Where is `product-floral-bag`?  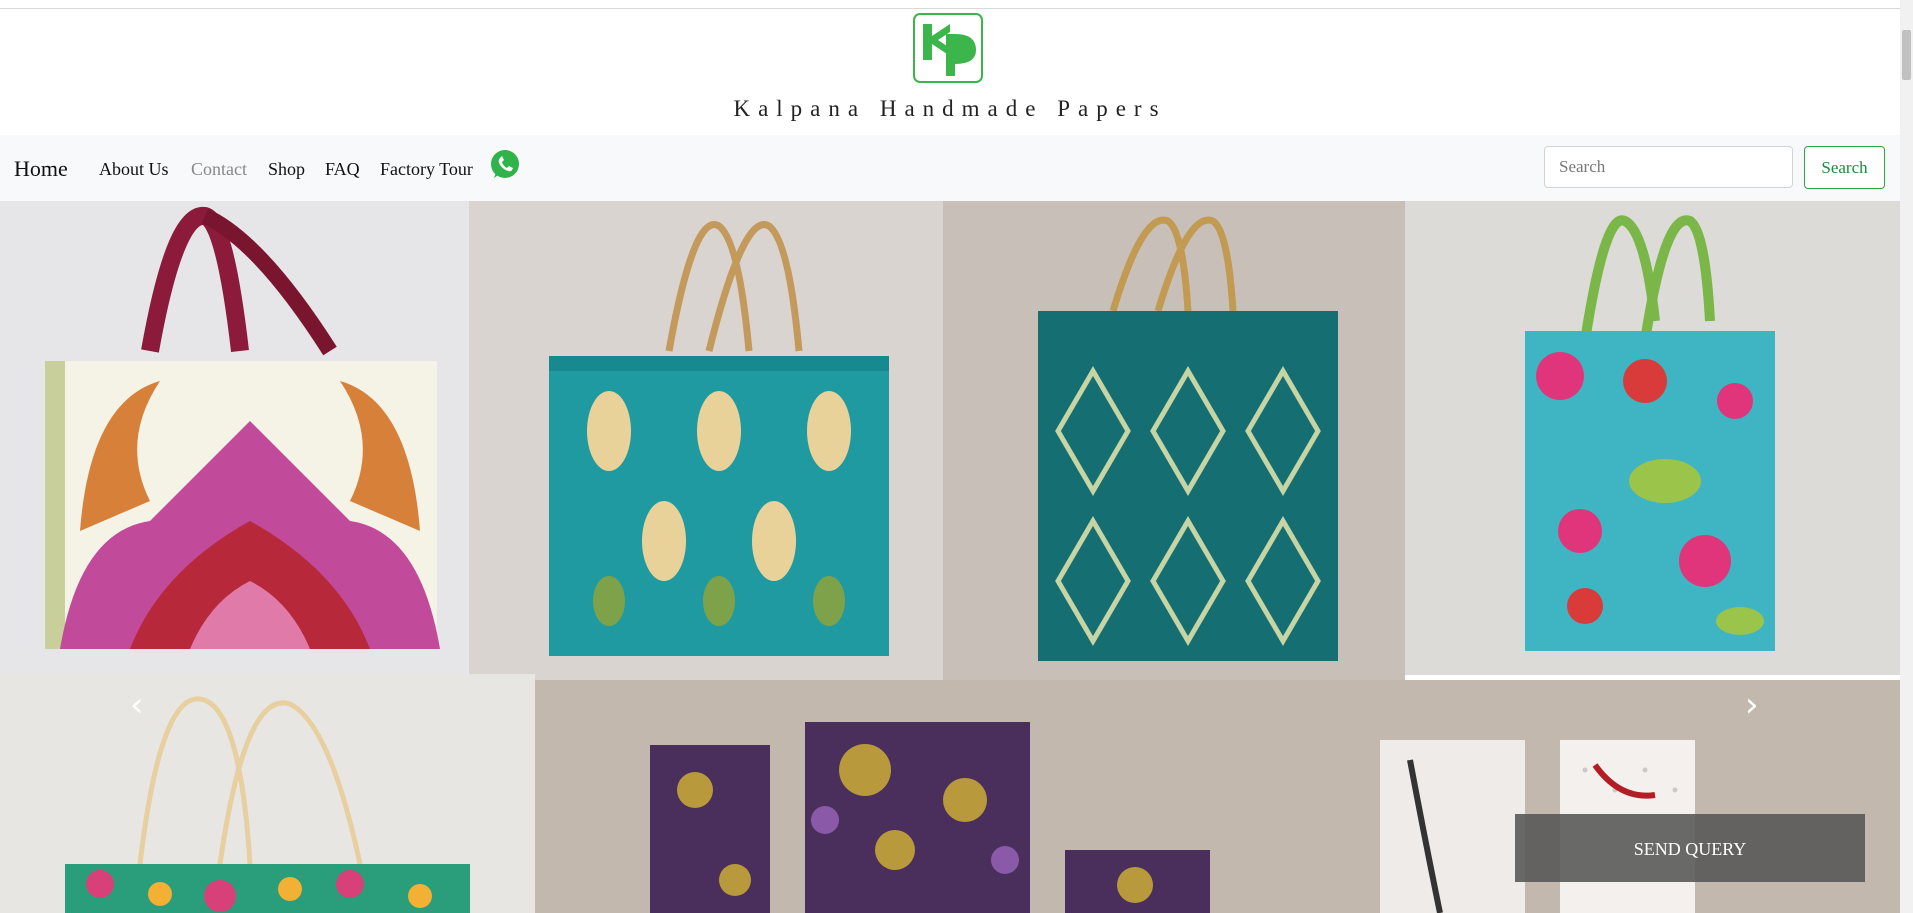
product-floral-bag is located at coordinates (1652, 438).